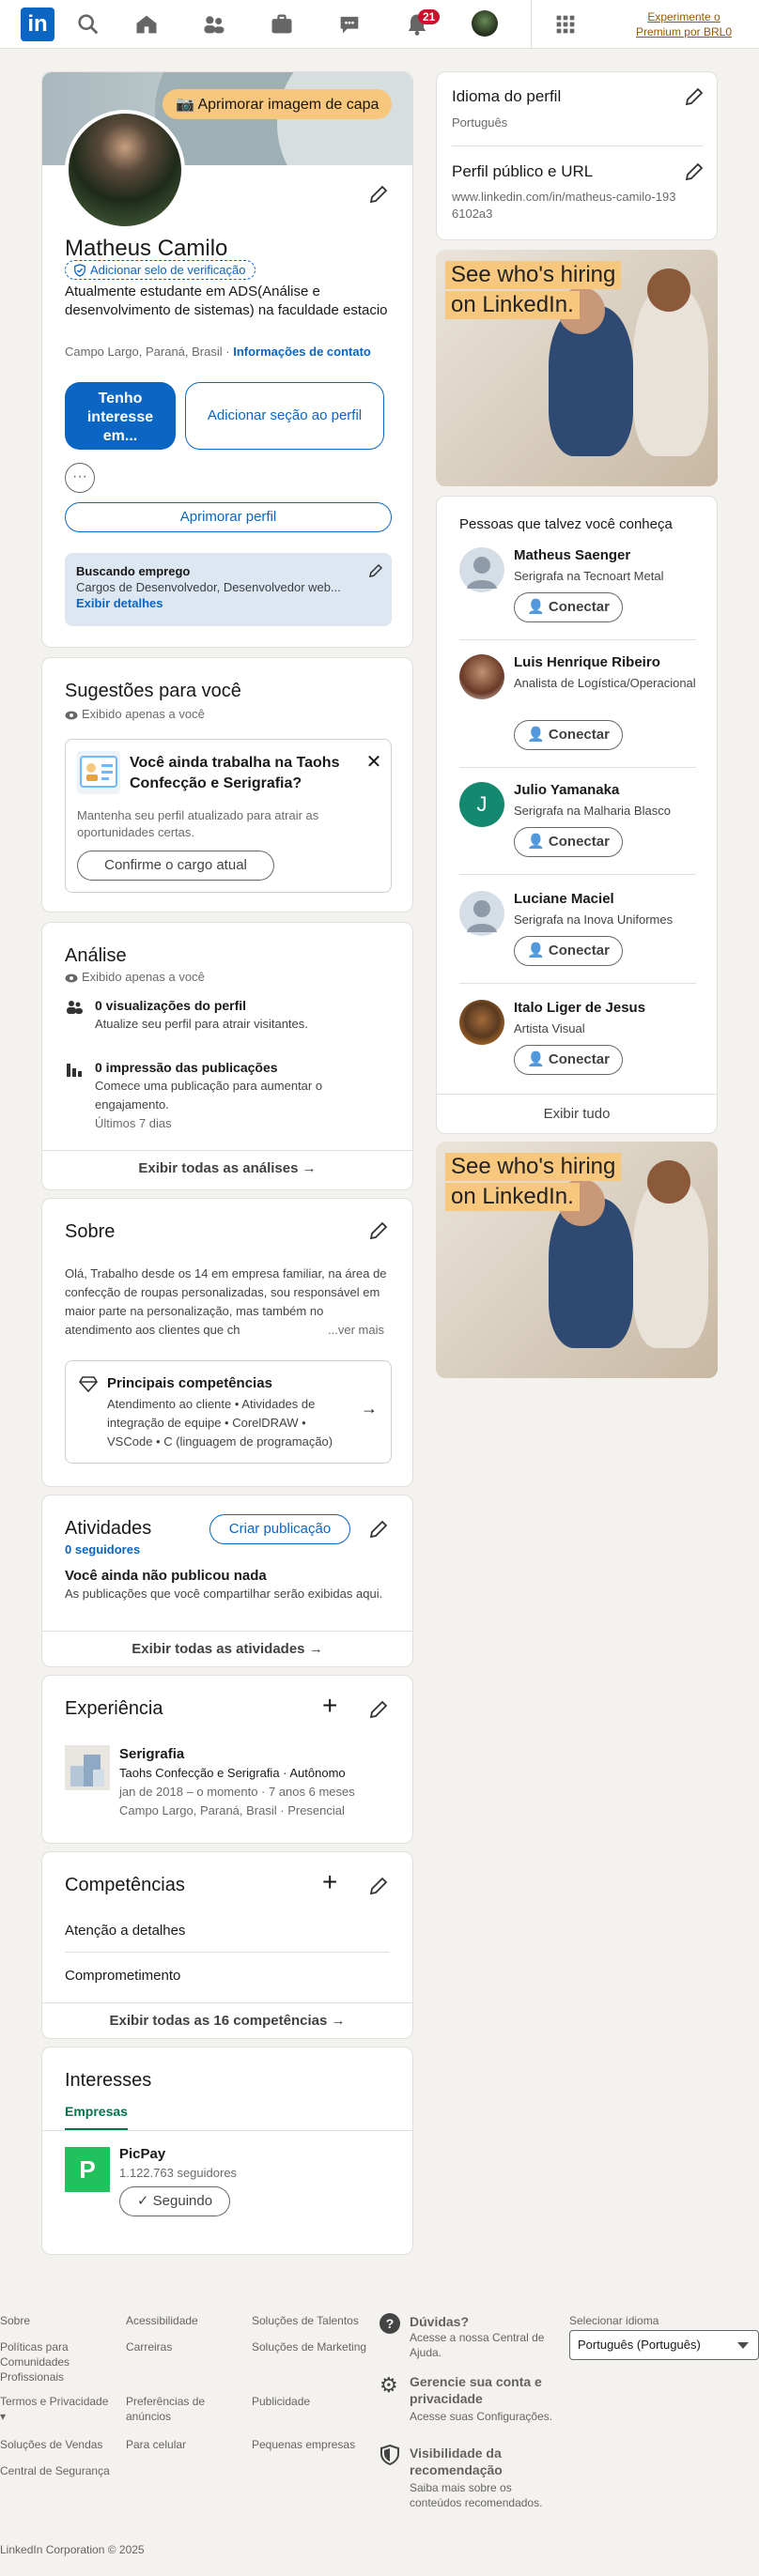 Image resolution: width=759 pixels, height=2576 pixels. What do you see at coordinates (577, 1108) in the screenshot?
I see `show-all-people-link: Exibir tudo` at bounding box center [577, 1108].